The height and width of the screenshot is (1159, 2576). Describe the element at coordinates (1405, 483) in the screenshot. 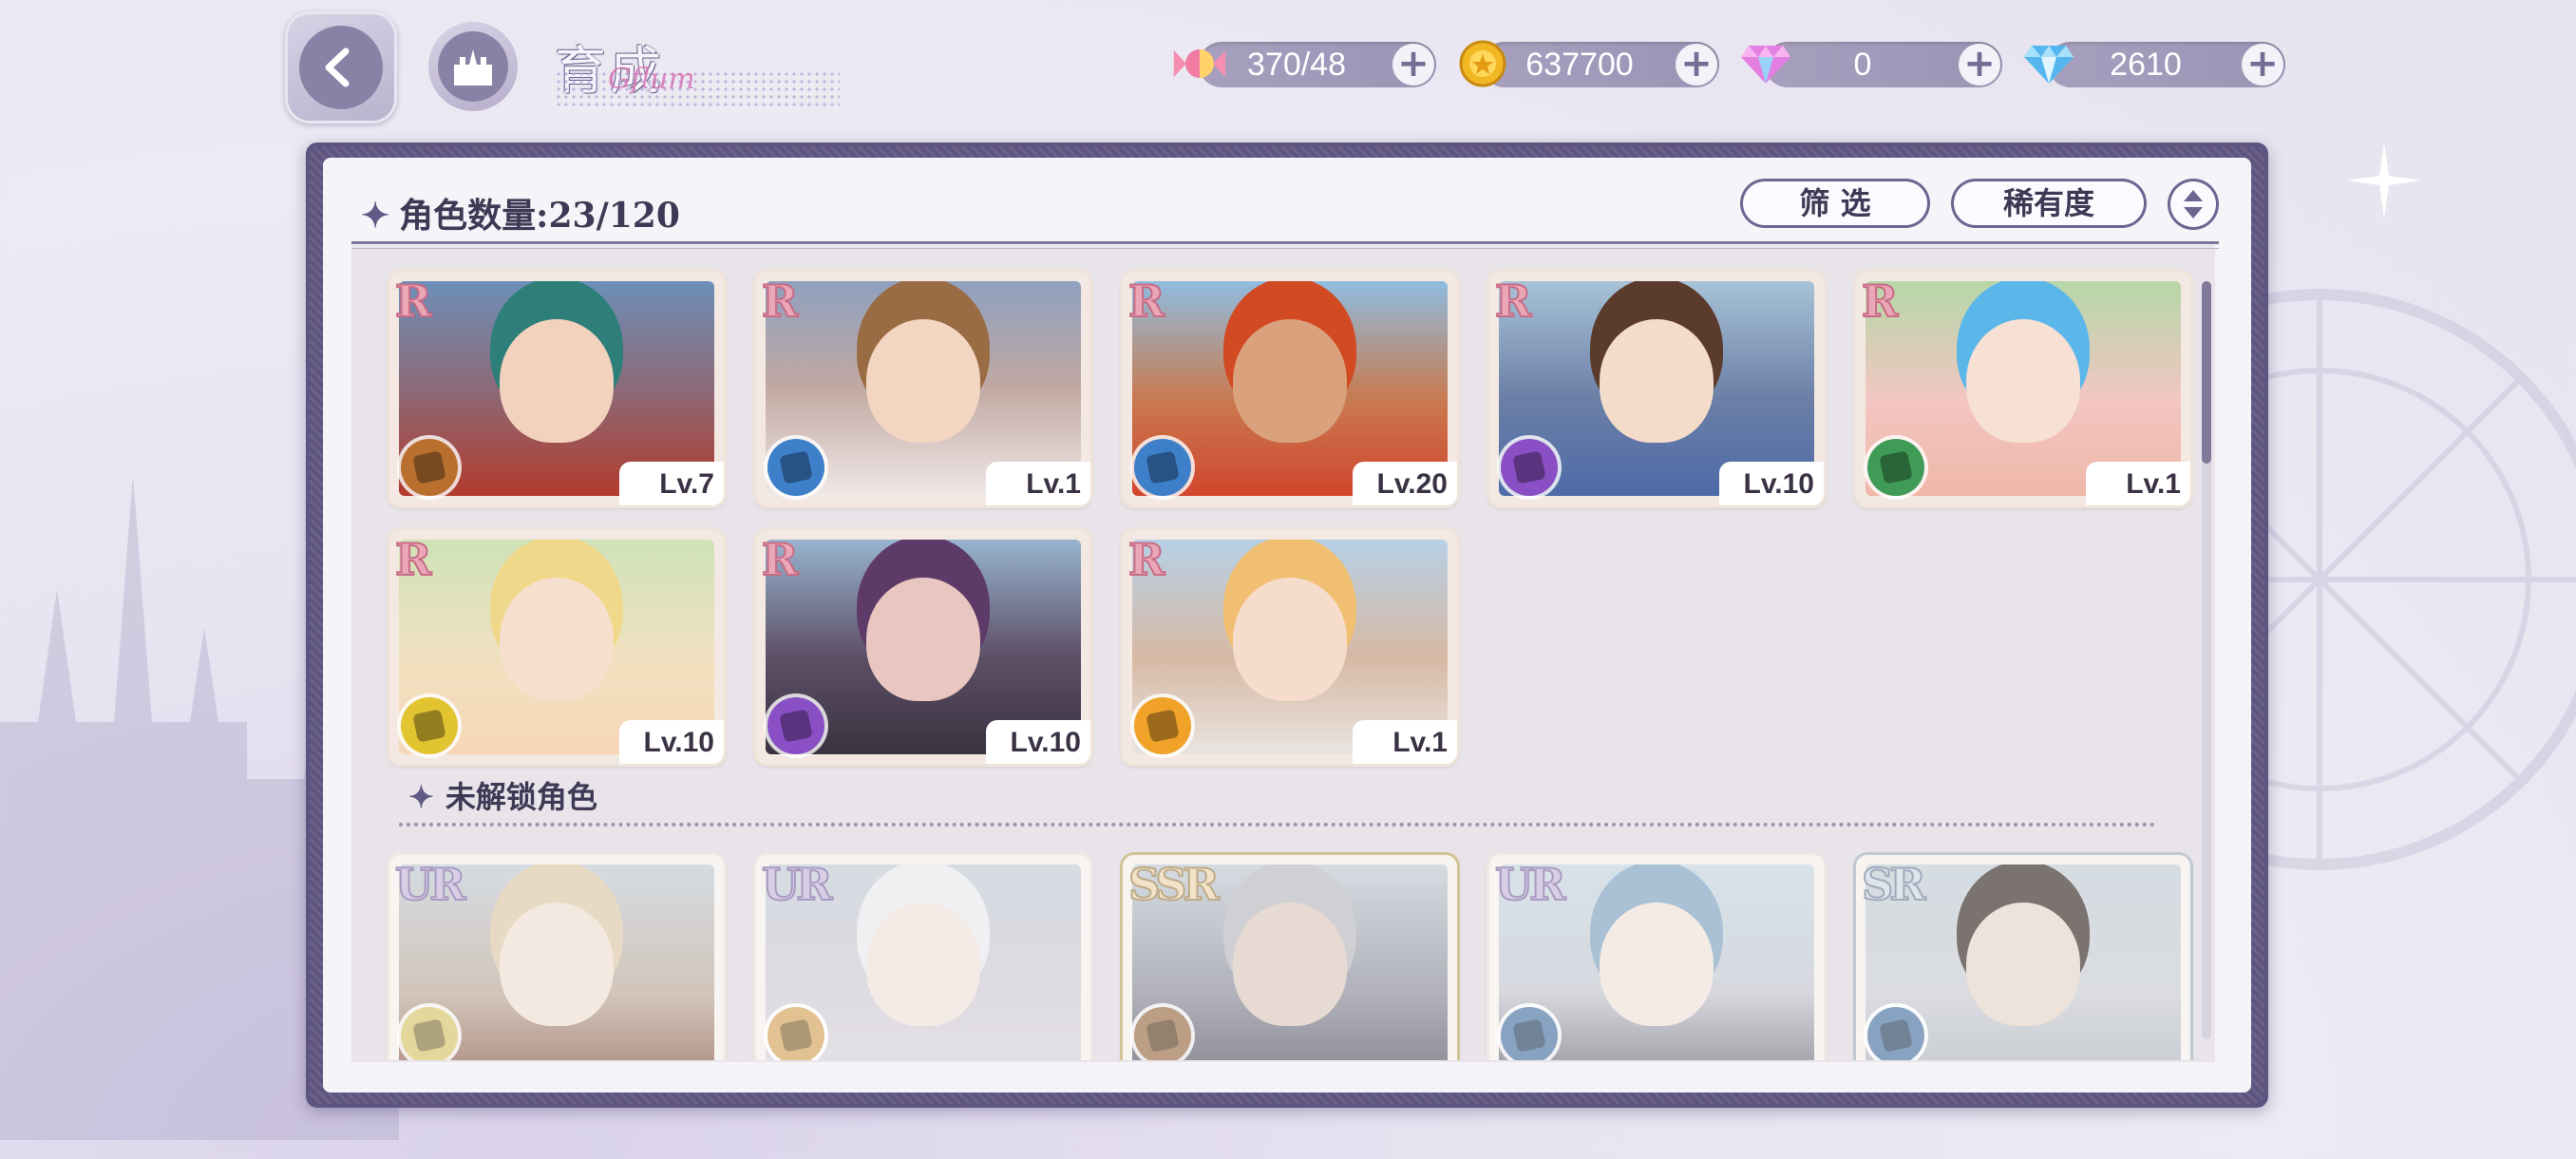

I see `level-label: Lv.20` at that location.